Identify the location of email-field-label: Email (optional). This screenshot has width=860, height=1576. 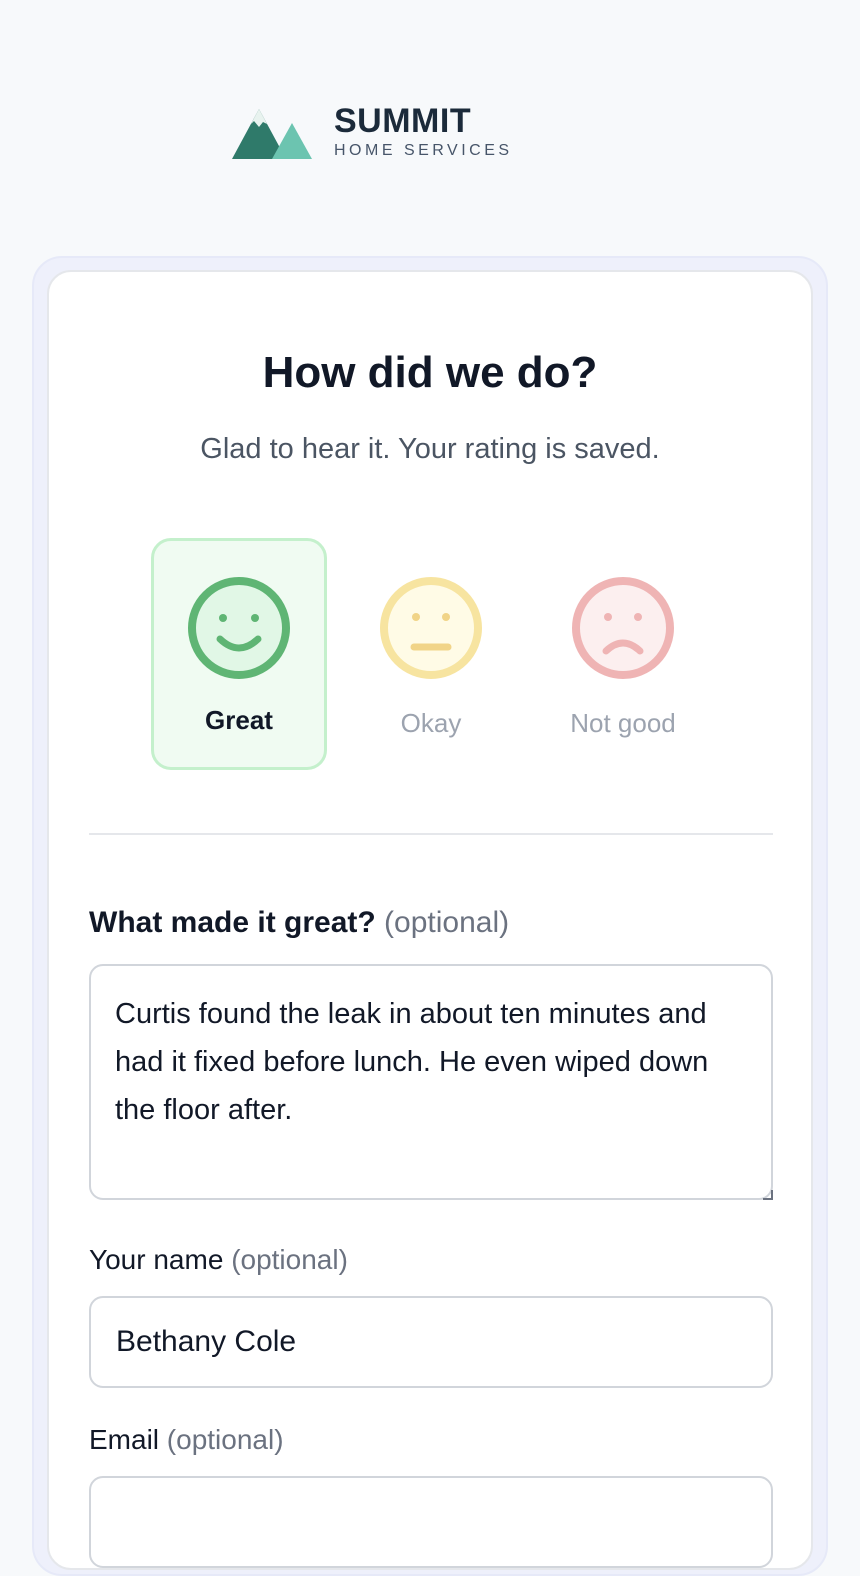
(186, 1439).